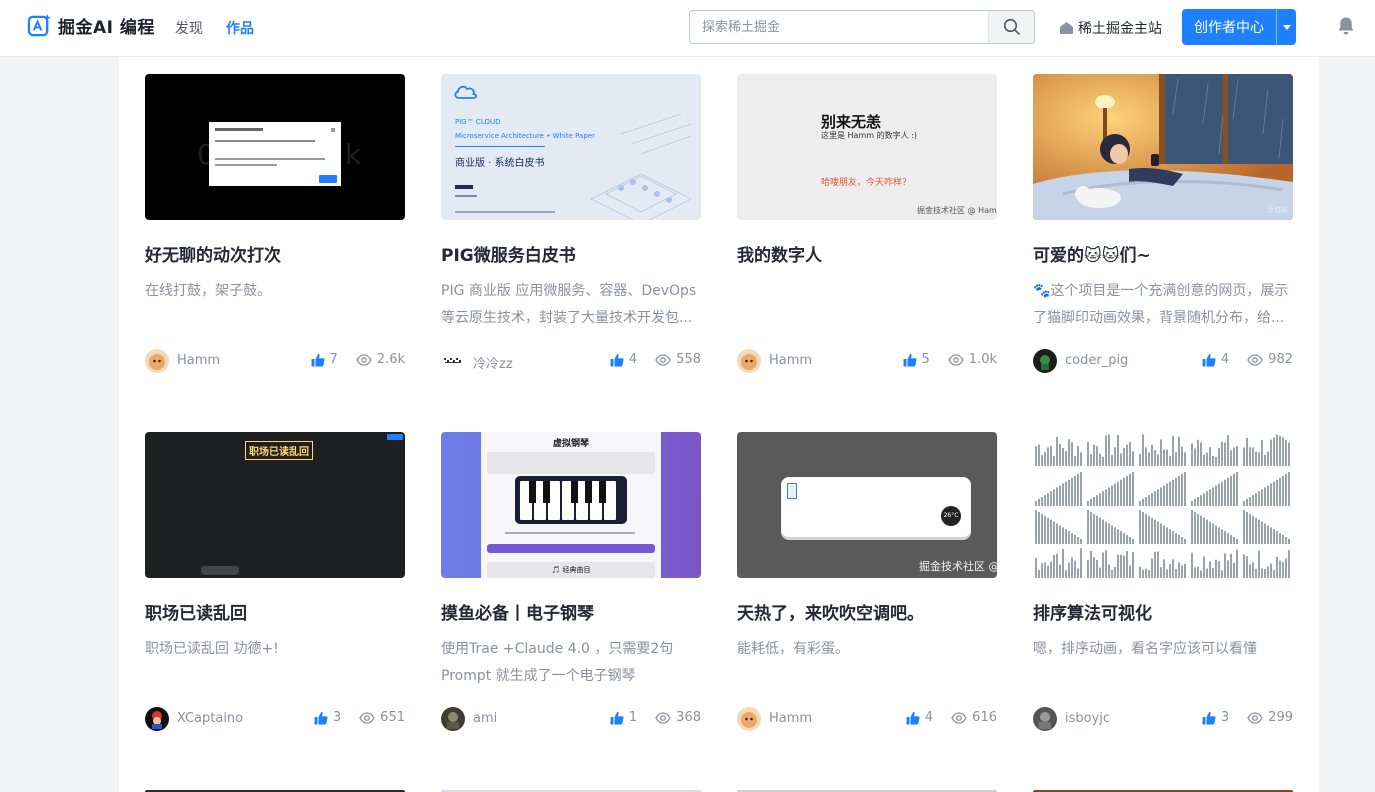 The width and height of the screenshot is (1375, 792). What do you see at coordinates (1011, 27) in the screenshot?
I see `search-button` at bounding box center [1011, 27].